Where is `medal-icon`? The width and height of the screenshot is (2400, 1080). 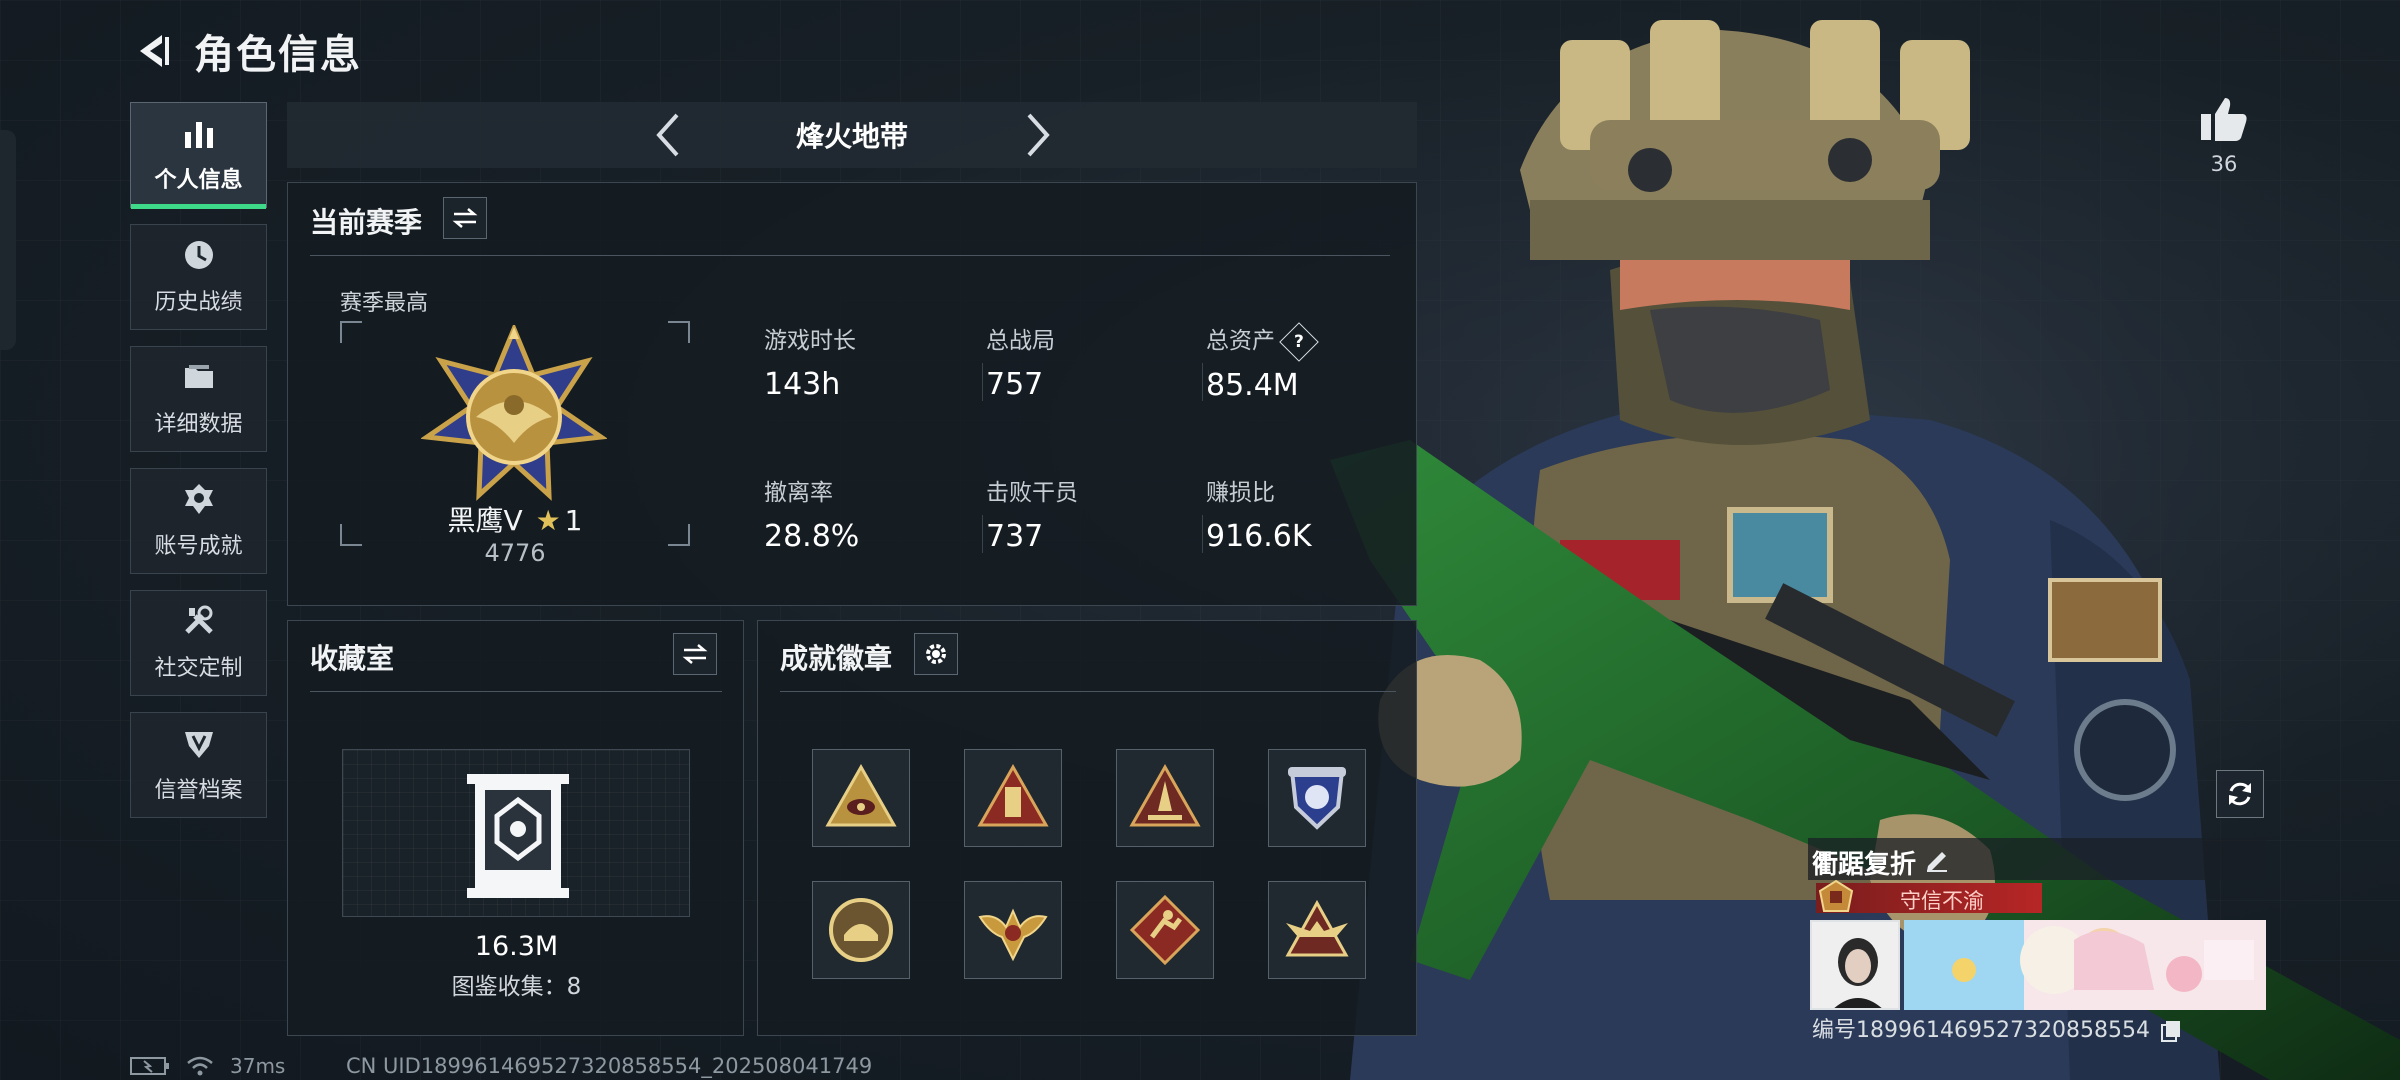 medal-icon is located at coordinates (198, 499).